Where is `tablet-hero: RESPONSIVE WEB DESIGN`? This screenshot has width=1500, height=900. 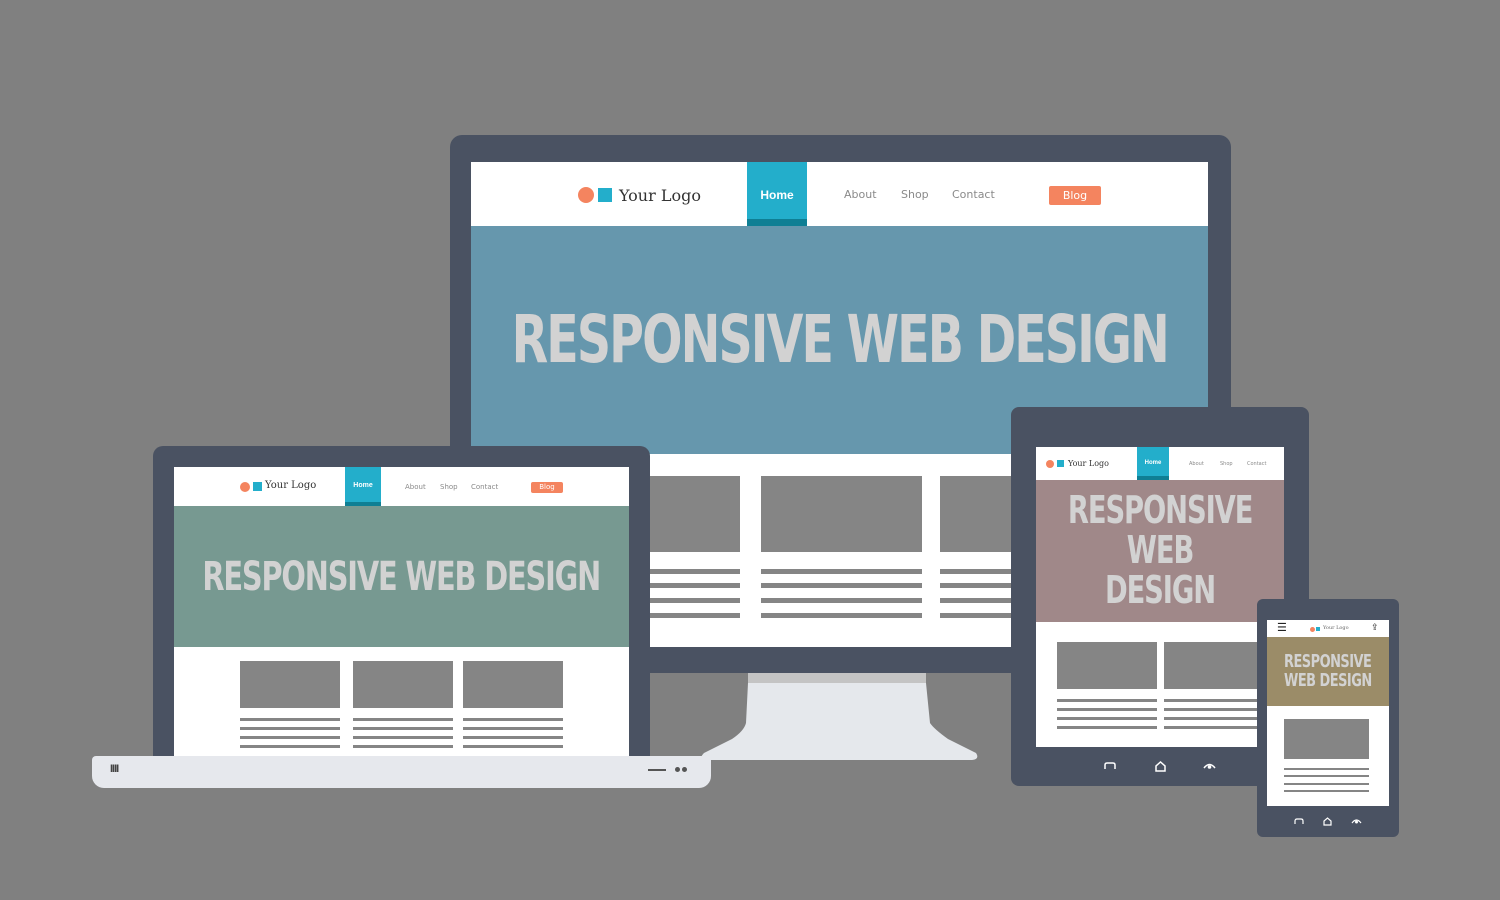
tablet-hero: RESPONSIVE WEB DESIGN is located at coordinates (1160, 551).